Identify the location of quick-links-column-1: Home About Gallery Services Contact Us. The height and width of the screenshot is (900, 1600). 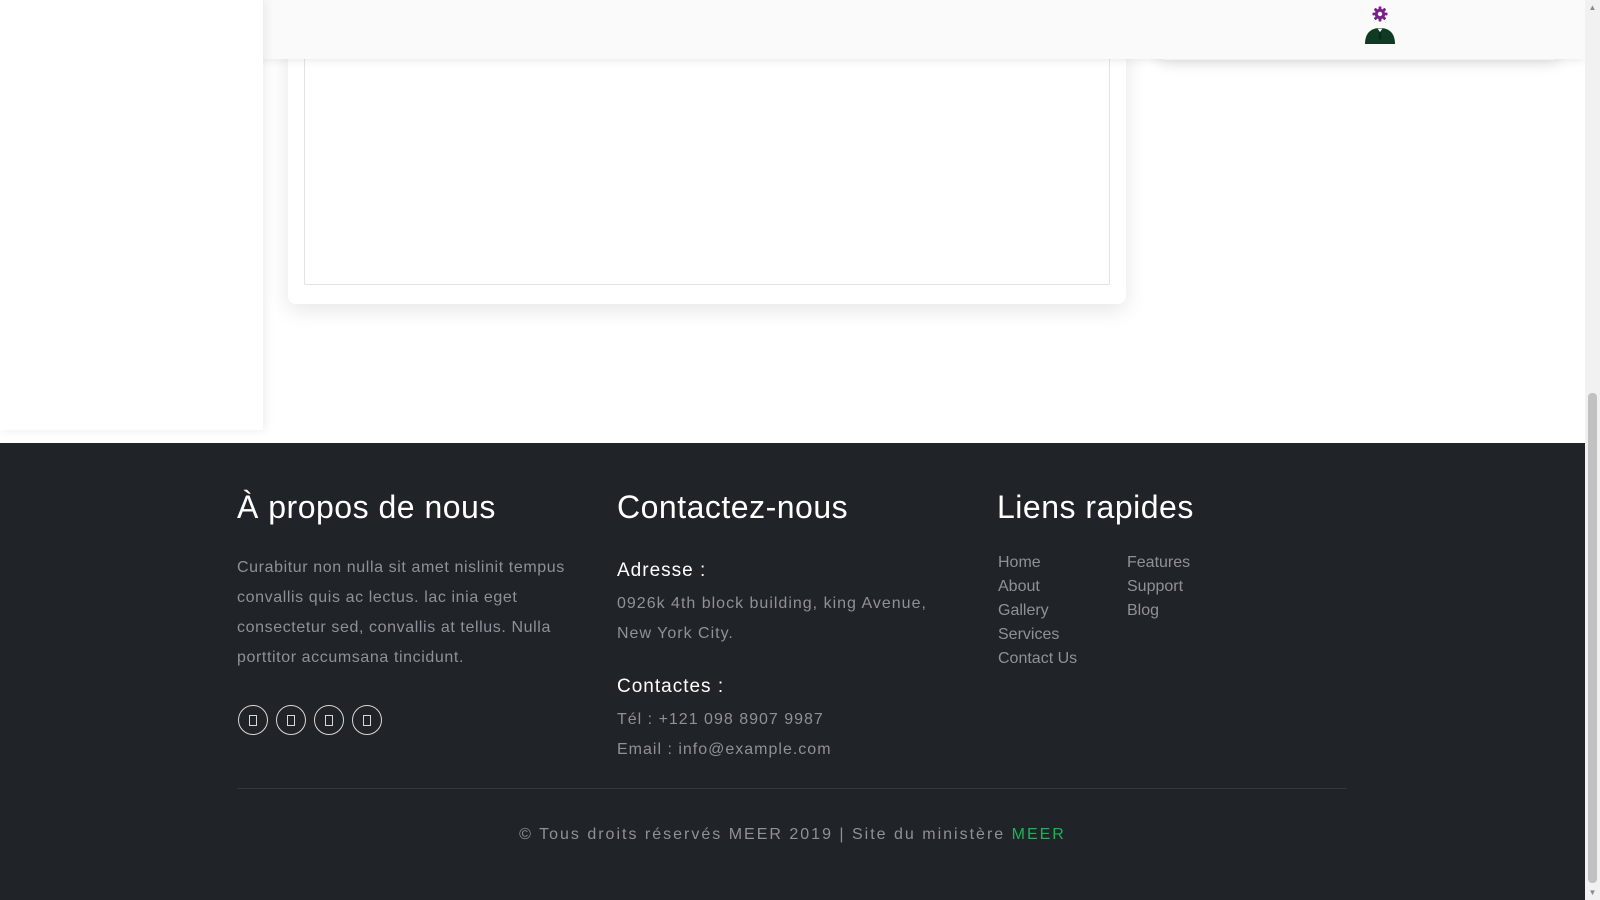
(1037, 611).